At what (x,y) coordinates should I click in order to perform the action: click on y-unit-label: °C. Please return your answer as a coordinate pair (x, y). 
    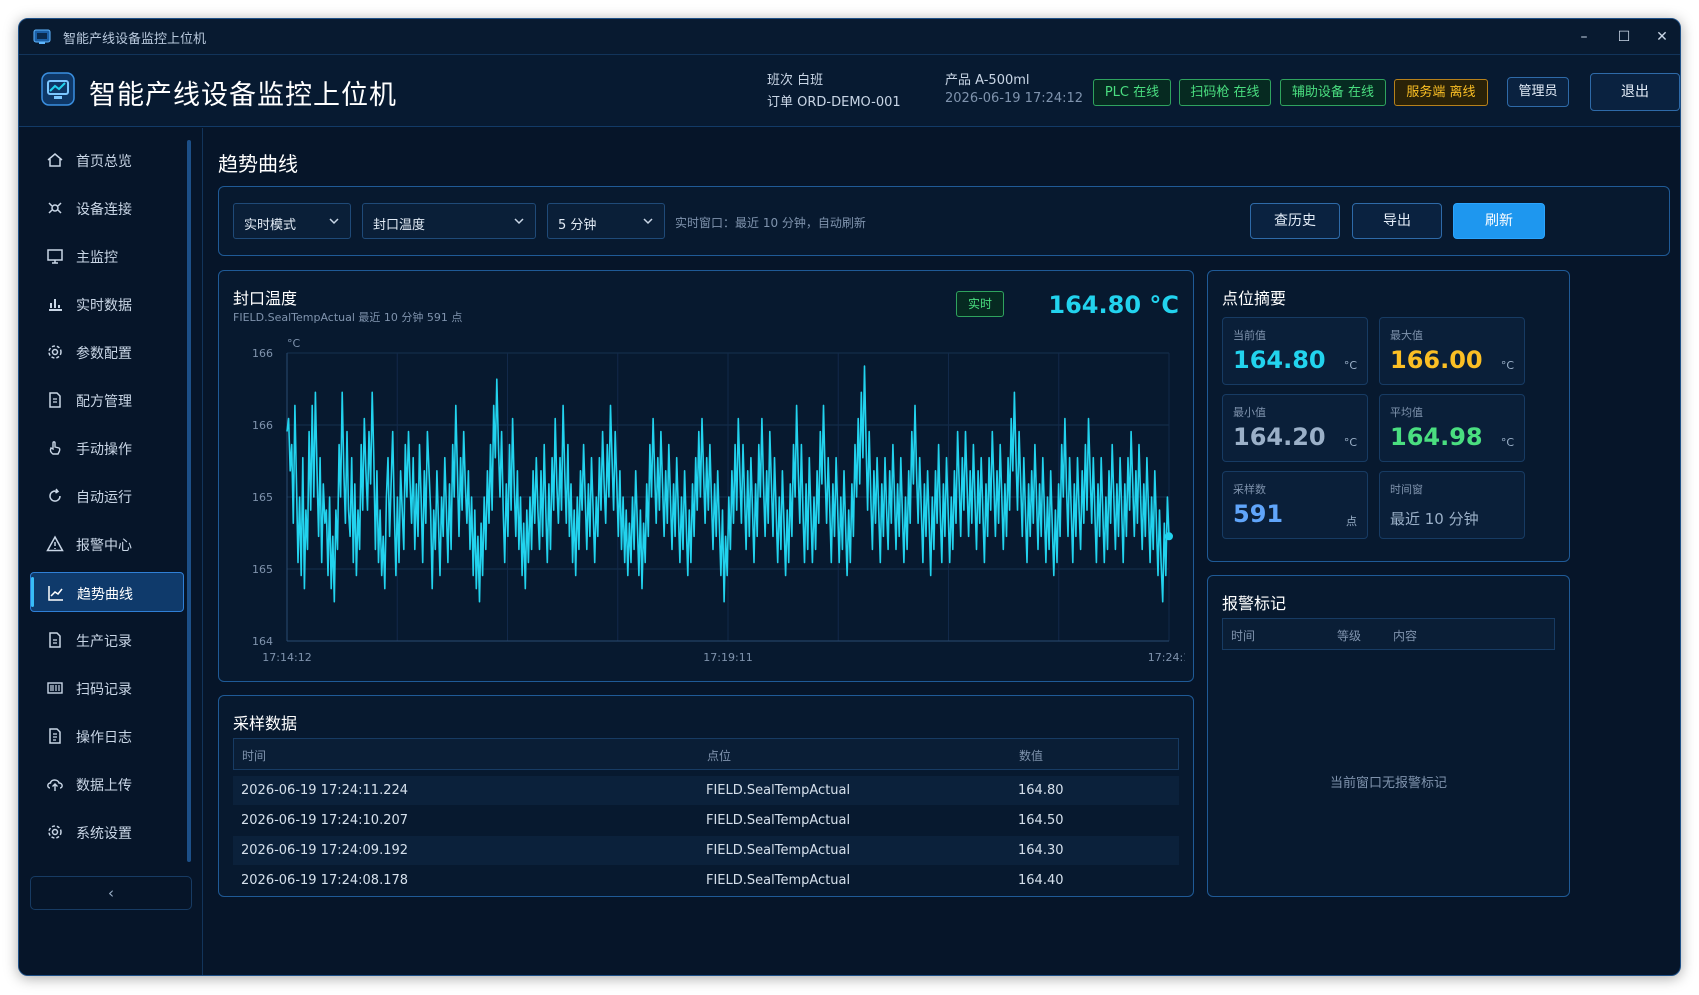
    Looking at the image, I should click on (294, 343).